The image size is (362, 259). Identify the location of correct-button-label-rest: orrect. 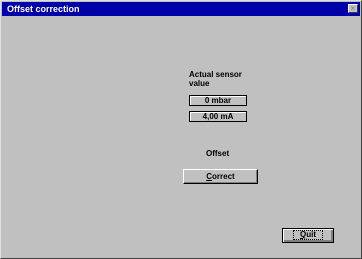
(223, 176).